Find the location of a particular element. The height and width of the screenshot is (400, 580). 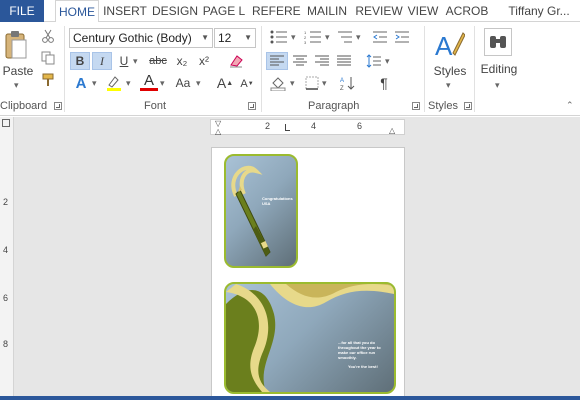

multilevel-dropdown-arrow: ▾ is located at coordinates (358, 37).